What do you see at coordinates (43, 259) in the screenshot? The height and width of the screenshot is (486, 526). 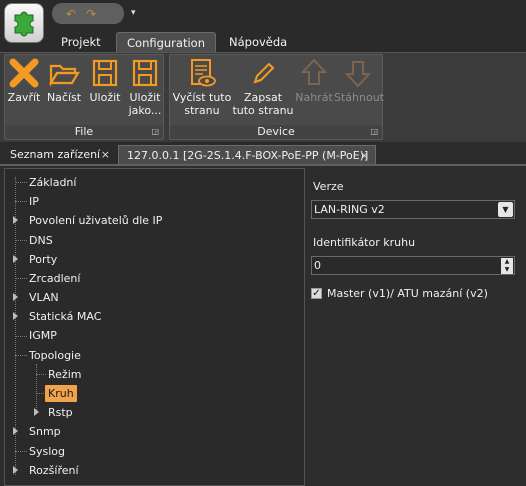 I see `tree-item-ports: Porty` at bounding box center [43, 259].